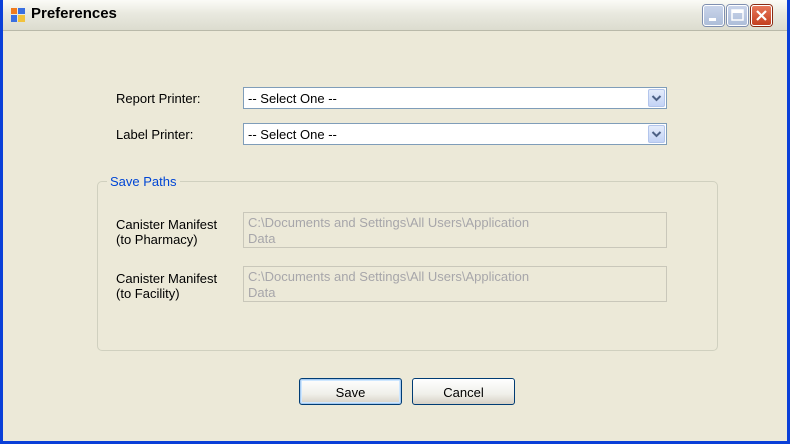 Image resolution: width=790 pixels, height=444 pixels. Describe the element at coordinates (143, 181) in the screenshot. I see `save-paths-title: Save Paths` at that location.